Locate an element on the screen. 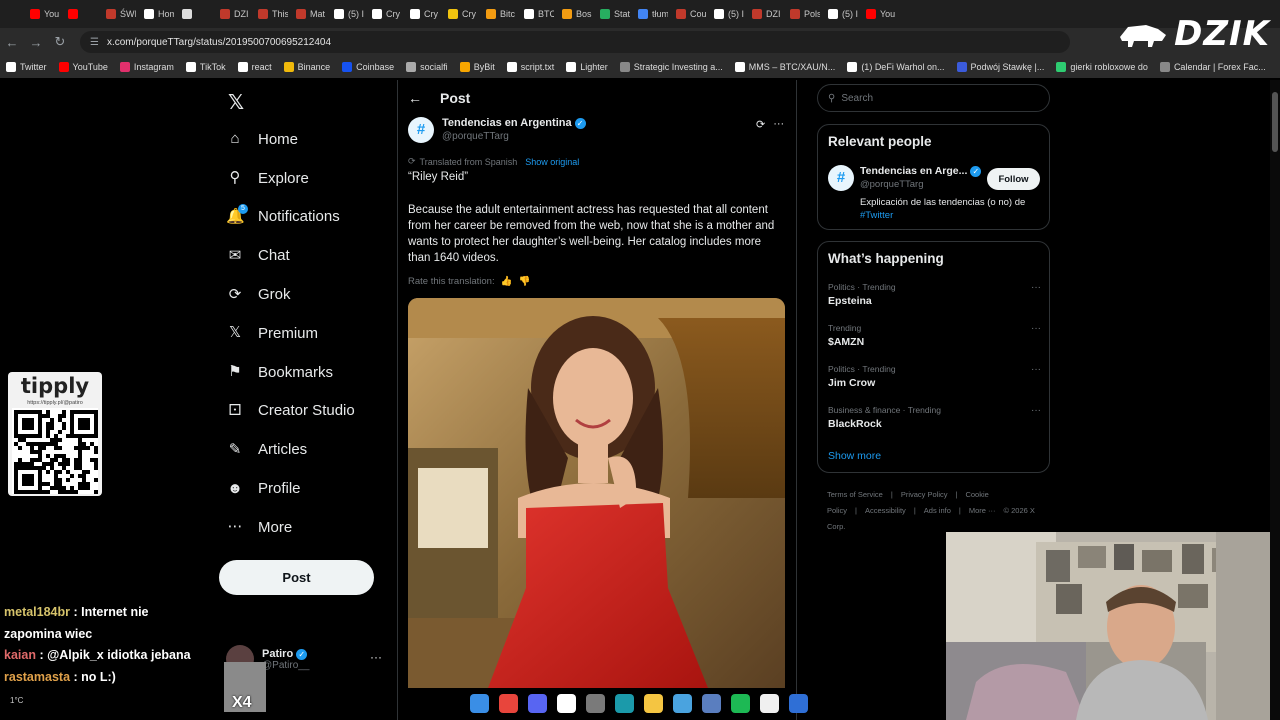  footer-link: Privacy Policy is located at coordinates (924, 494).